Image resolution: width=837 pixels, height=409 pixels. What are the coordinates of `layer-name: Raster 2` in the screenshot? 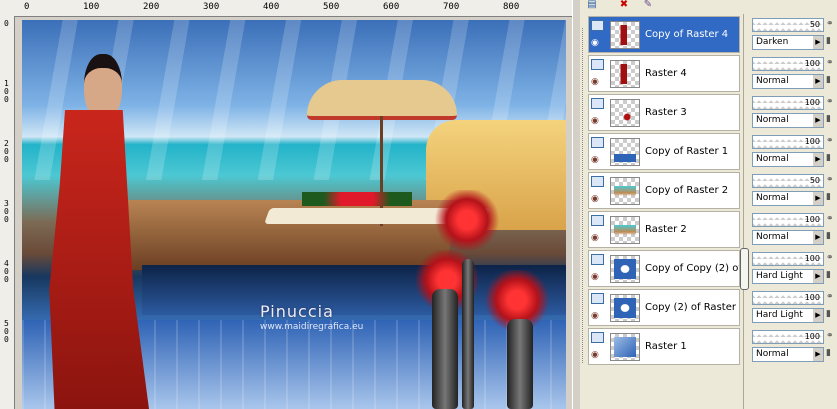 It's located at (666, 229).